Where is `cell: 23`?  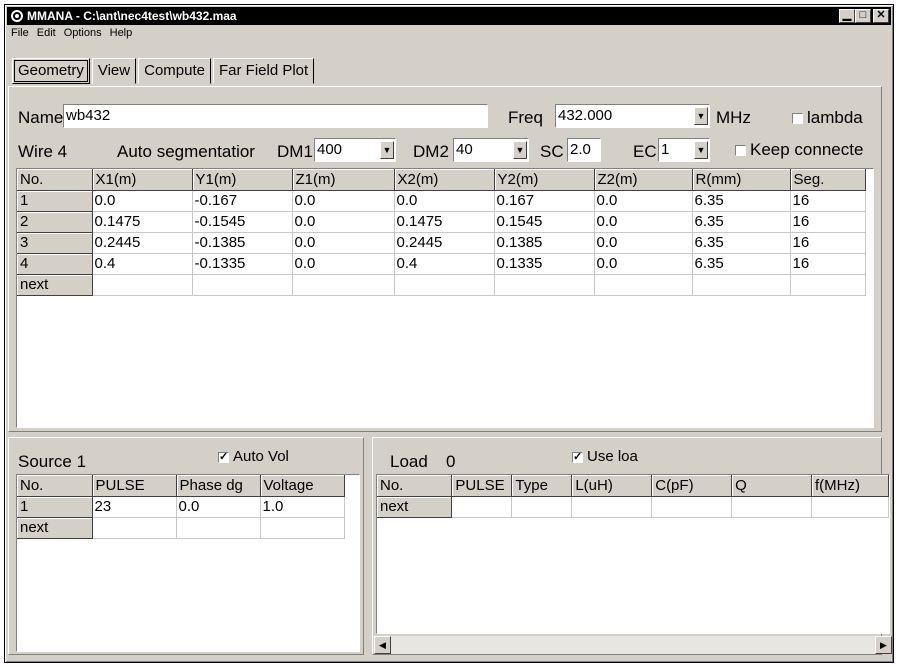
cell: 23 is located at coordinates (134, 507).